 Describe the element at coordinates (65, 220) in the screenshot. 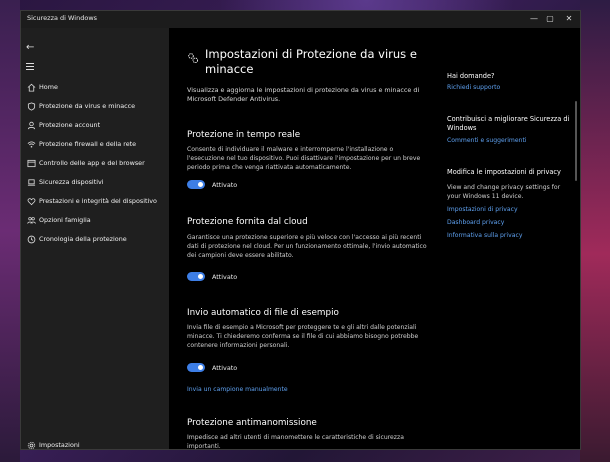

I see `sidebar-item-label: Opzioni famiglia` at that location.